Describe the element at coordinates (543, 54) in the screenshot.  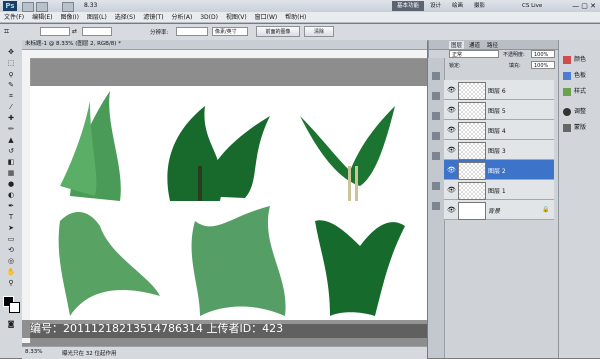
I see `opacity-field: 100%` at that location.